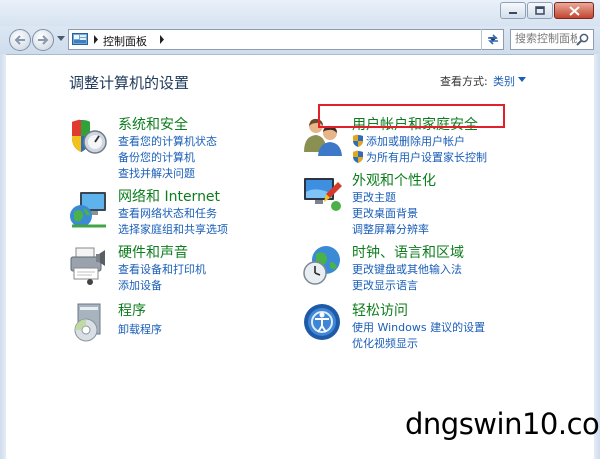 The image size is (600, 459). I want to click on refresh-button, so click(492, 39).